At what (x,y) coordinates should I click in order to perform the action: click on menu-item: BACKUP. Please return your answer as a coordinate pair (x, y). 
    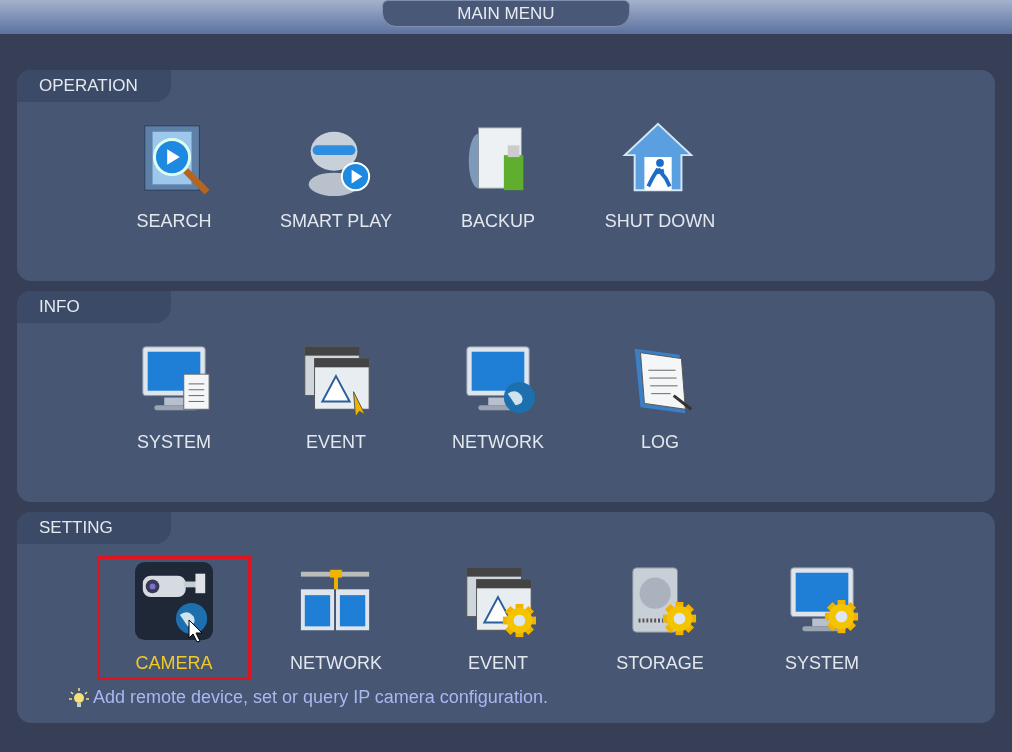
    Looking at the image, I should click on (498, 176).